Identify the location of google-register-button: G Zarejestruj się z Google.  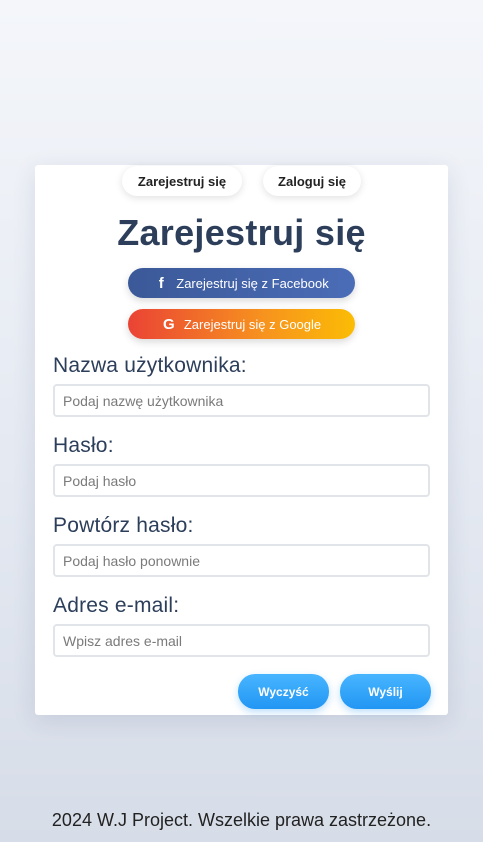
(241, 324).